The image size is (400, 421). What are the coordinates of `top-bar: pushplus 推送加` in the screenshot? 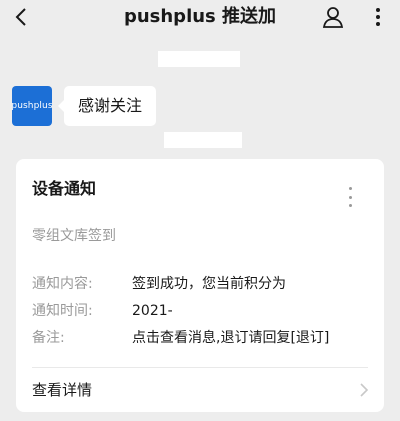 It's located at (200, 17).